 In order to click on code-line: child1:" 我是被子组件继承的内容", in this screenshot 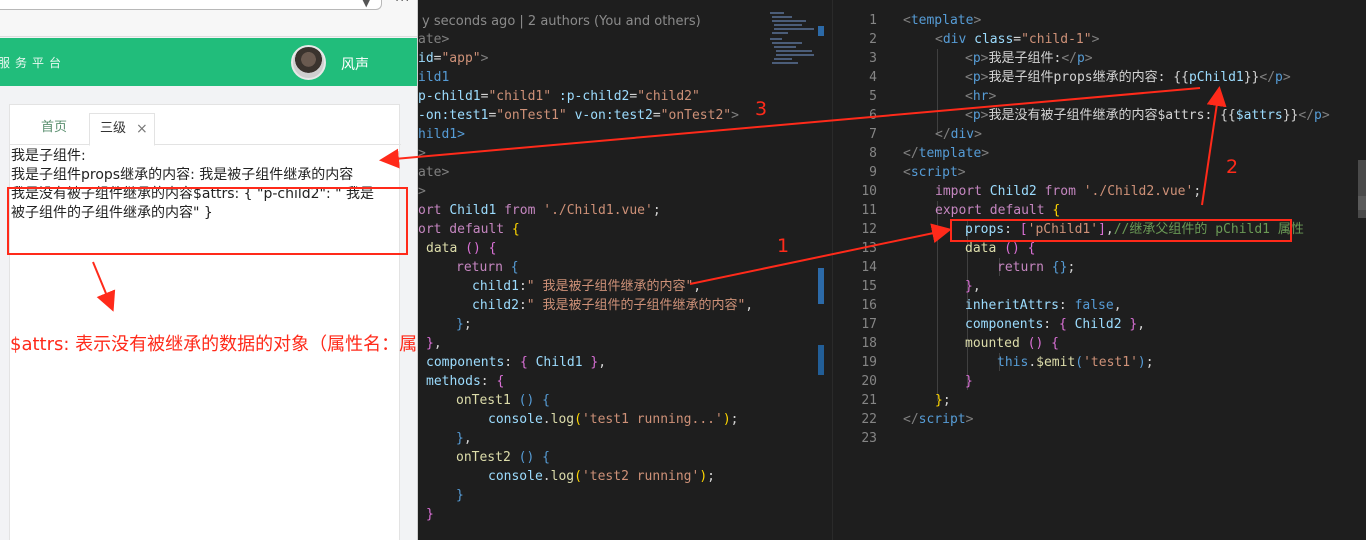, I will do `click(587, 286)`.